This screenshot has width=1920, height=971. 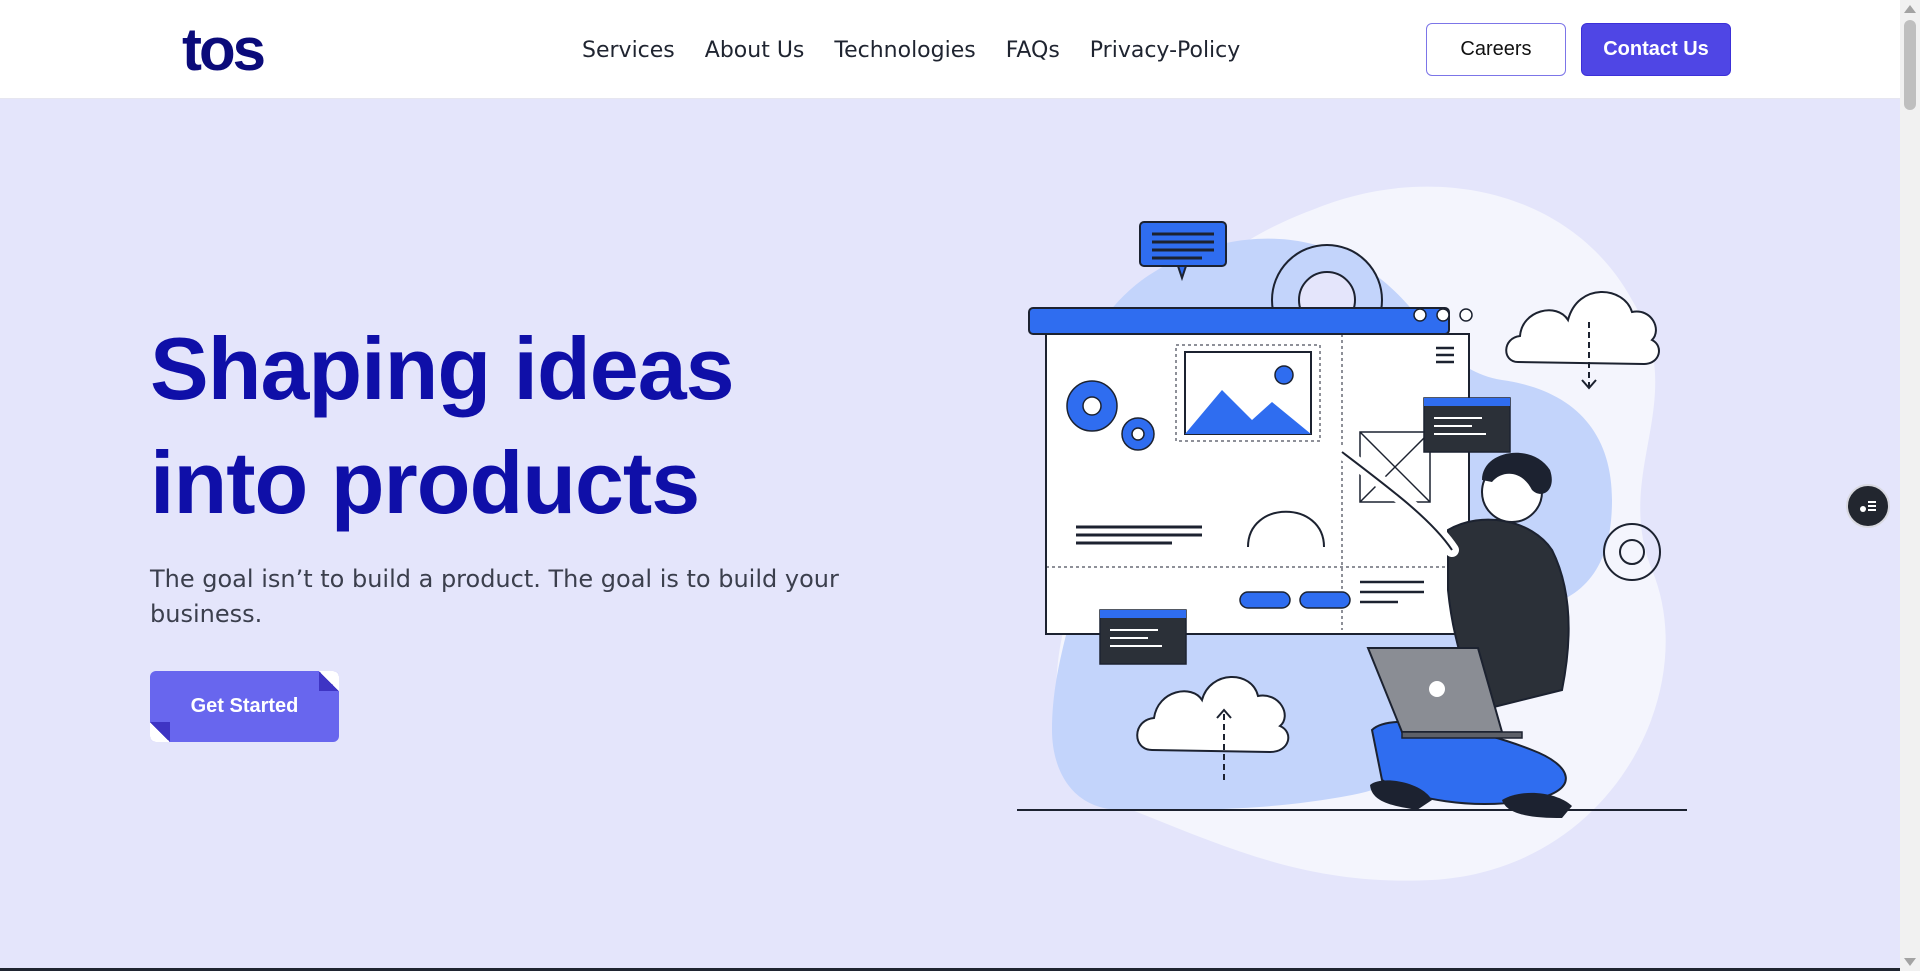 I want to click on hero-title-line-1: Shaping ideas, so click(x=442, y=368).